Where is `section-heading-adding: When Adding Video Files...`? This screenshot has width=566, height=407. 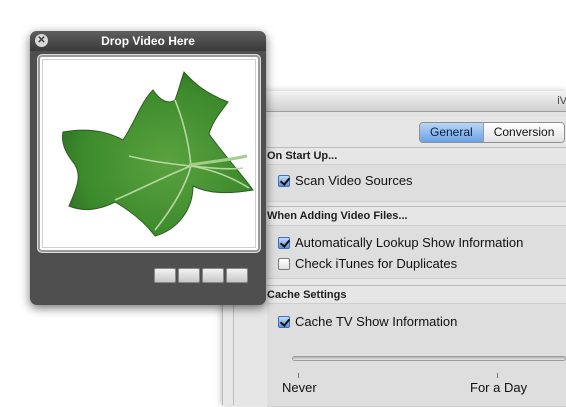
section-heading-adding: When Adding Video Files... is located at coordinates (337, 216).